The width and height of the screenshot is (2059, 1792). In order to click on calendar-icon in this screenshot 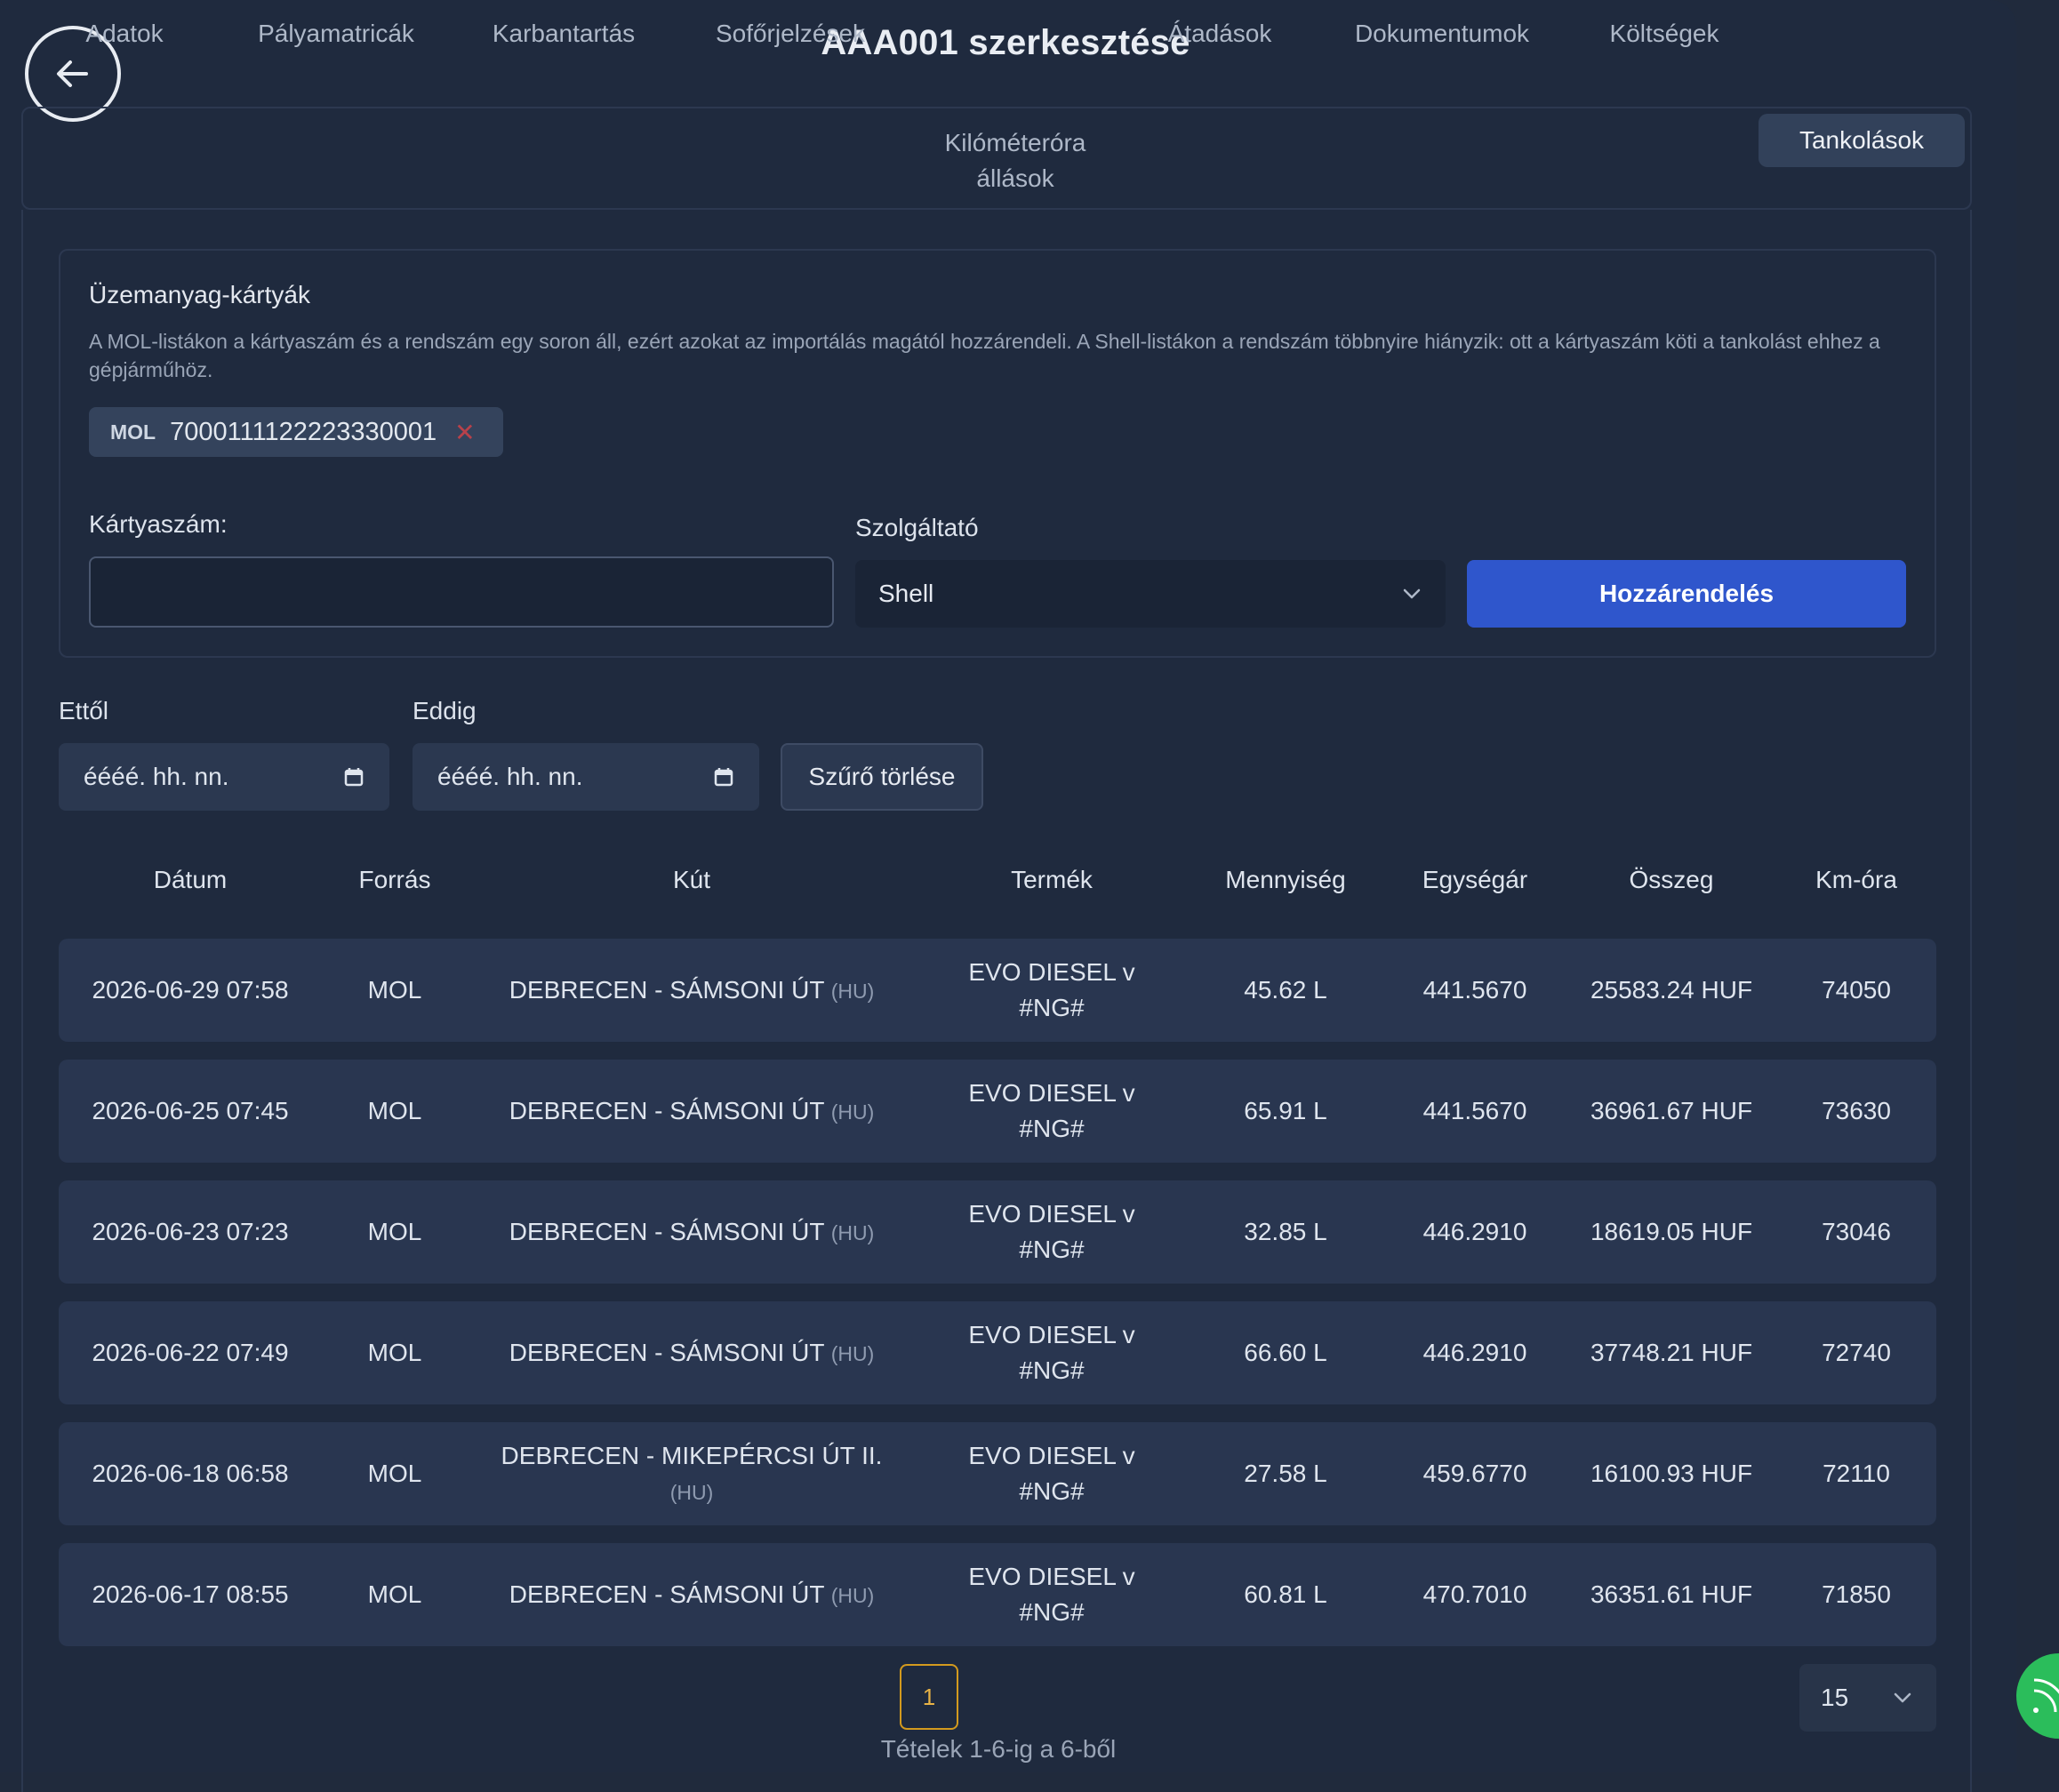, I will do `click(354, 777)`.